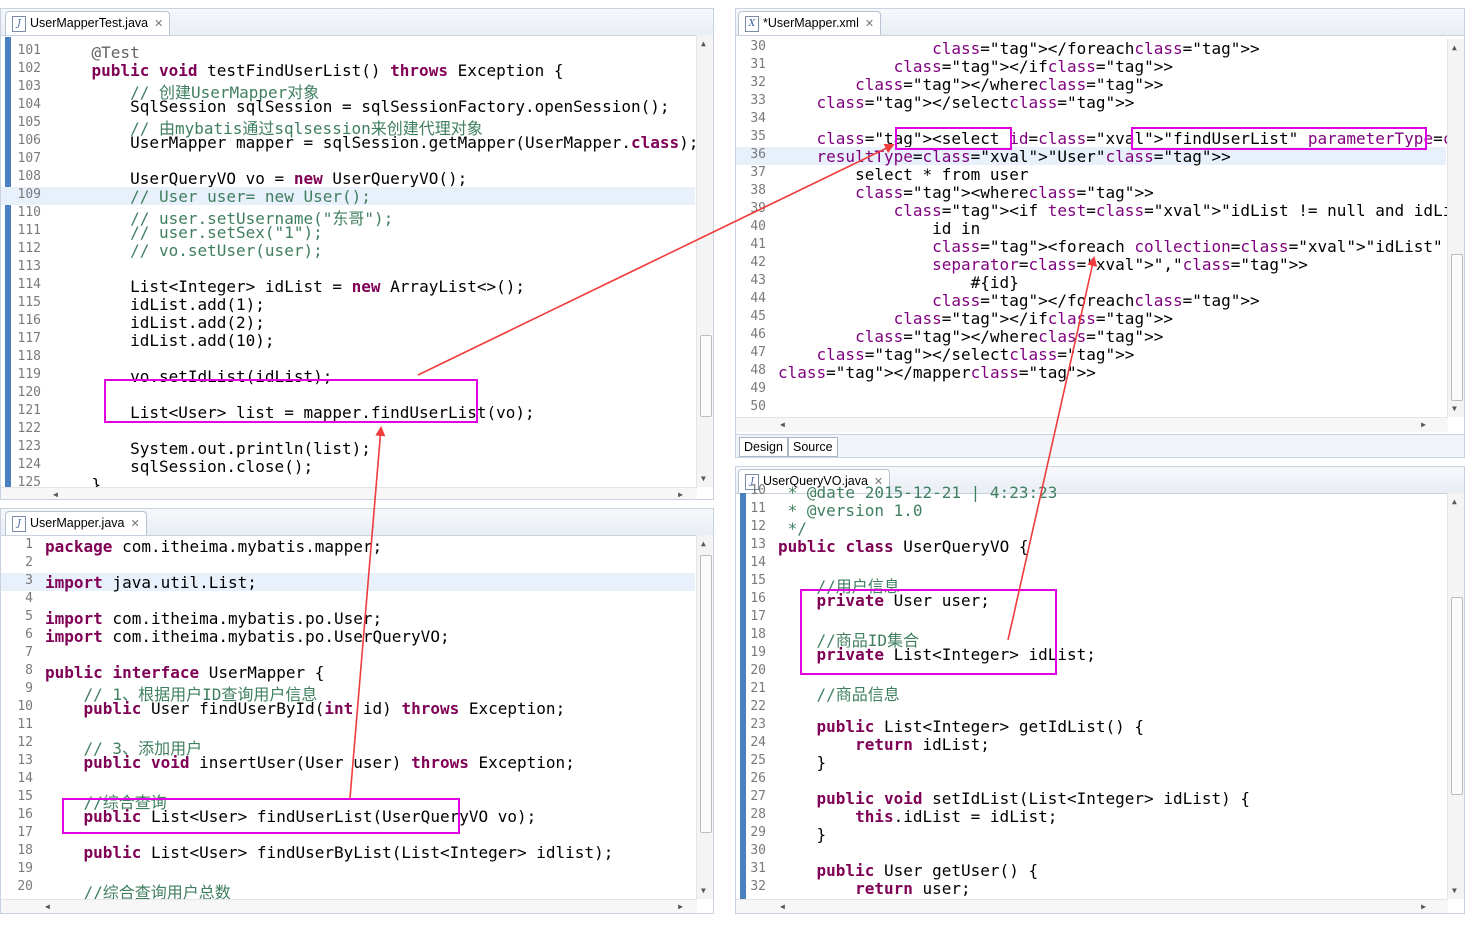  Describe the element at coordinates (1091, 102) in the screenshot. I see `code-line: 33 class="tag"></selectclass="tag">>` at that location.